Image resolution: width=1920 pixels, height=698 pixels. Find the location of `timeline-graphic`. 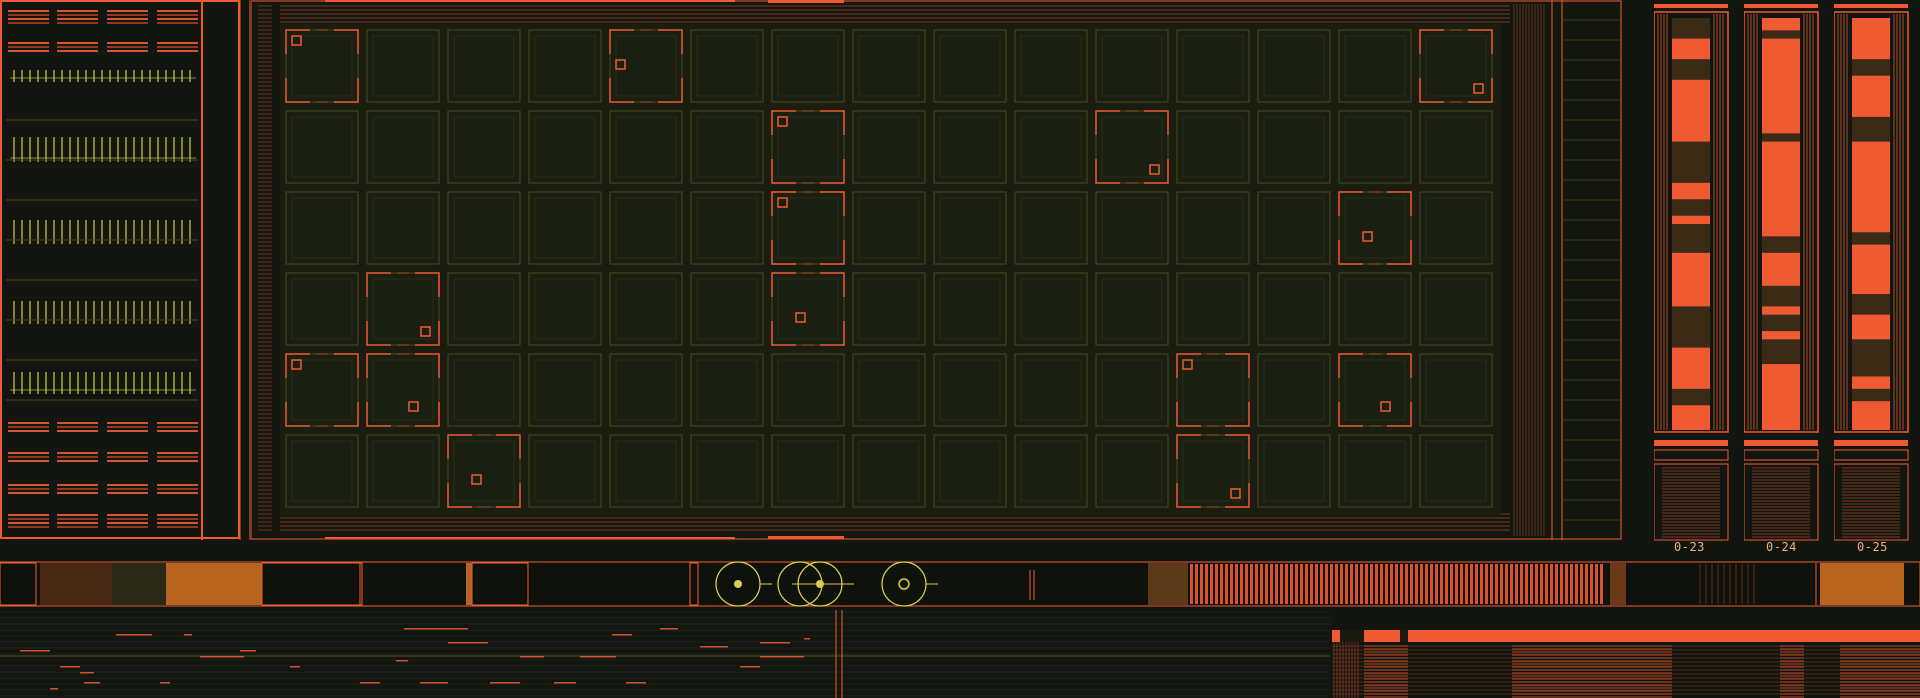

timeline-graphic is located at coordinates (960, 584).